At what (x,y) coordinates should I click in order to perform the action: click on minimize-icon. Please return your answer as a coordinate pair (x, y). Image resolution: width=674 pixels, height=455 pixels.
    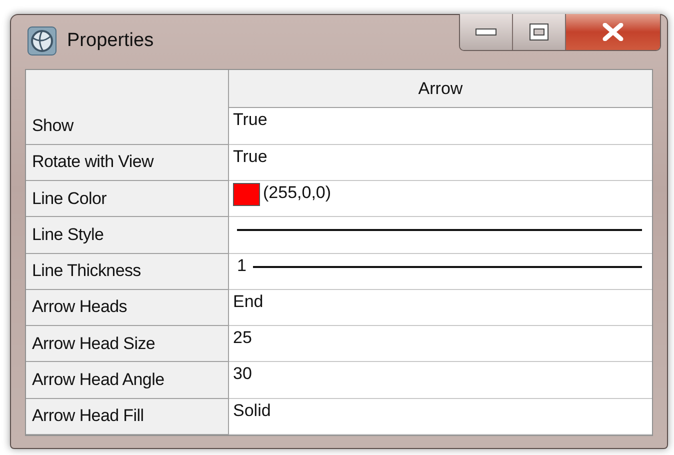
    Looking at the image, I should click on (486, 32).